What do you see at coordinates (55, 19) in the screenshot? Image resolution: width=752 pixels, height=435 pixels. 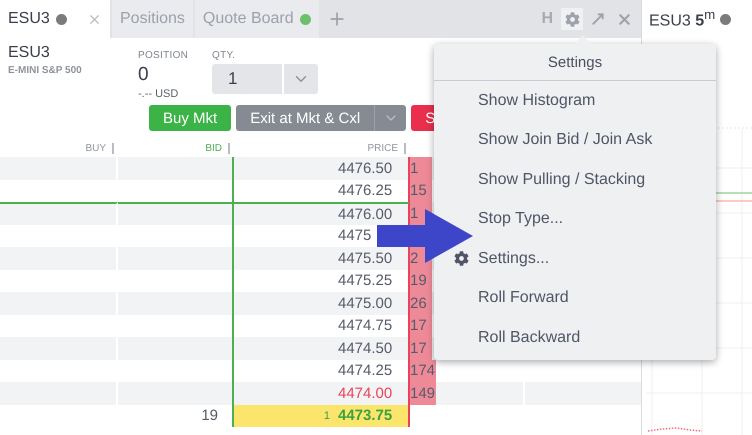 I see `tab: ESU3` at bounding box center [55, 19].